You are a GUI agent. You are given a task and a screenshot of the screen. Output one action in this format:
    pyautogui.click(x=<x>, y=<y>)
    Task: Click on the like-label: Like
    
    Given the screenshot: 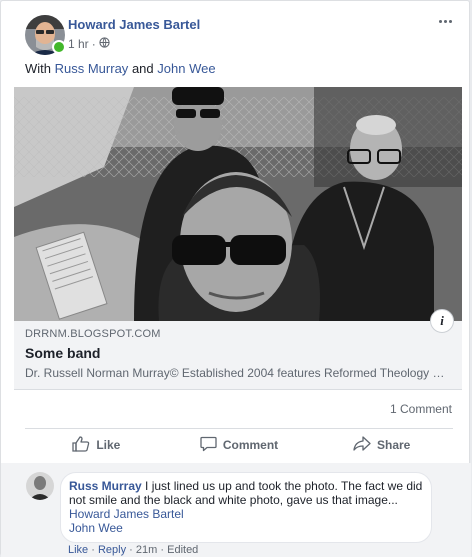 What is the action you would take?
    pyautogui.click(x=108, y=445)
    